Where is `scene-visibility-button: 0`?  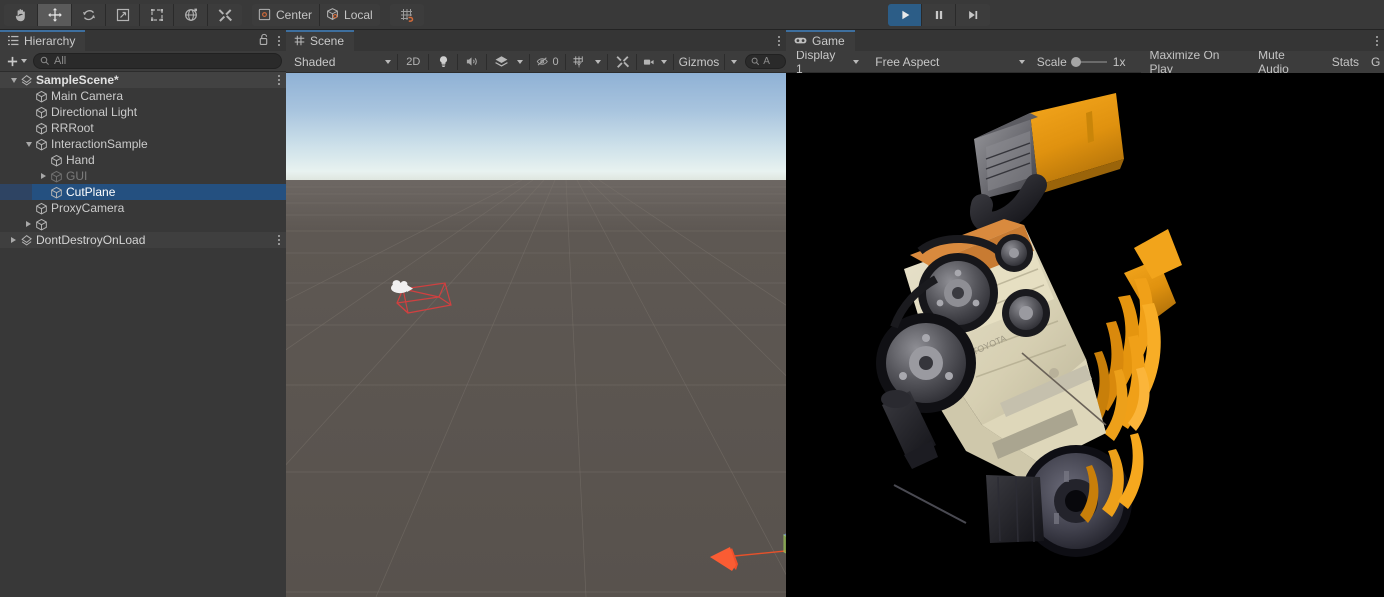 scene-visibility-button: 0 is located at coordinates (547, 61).